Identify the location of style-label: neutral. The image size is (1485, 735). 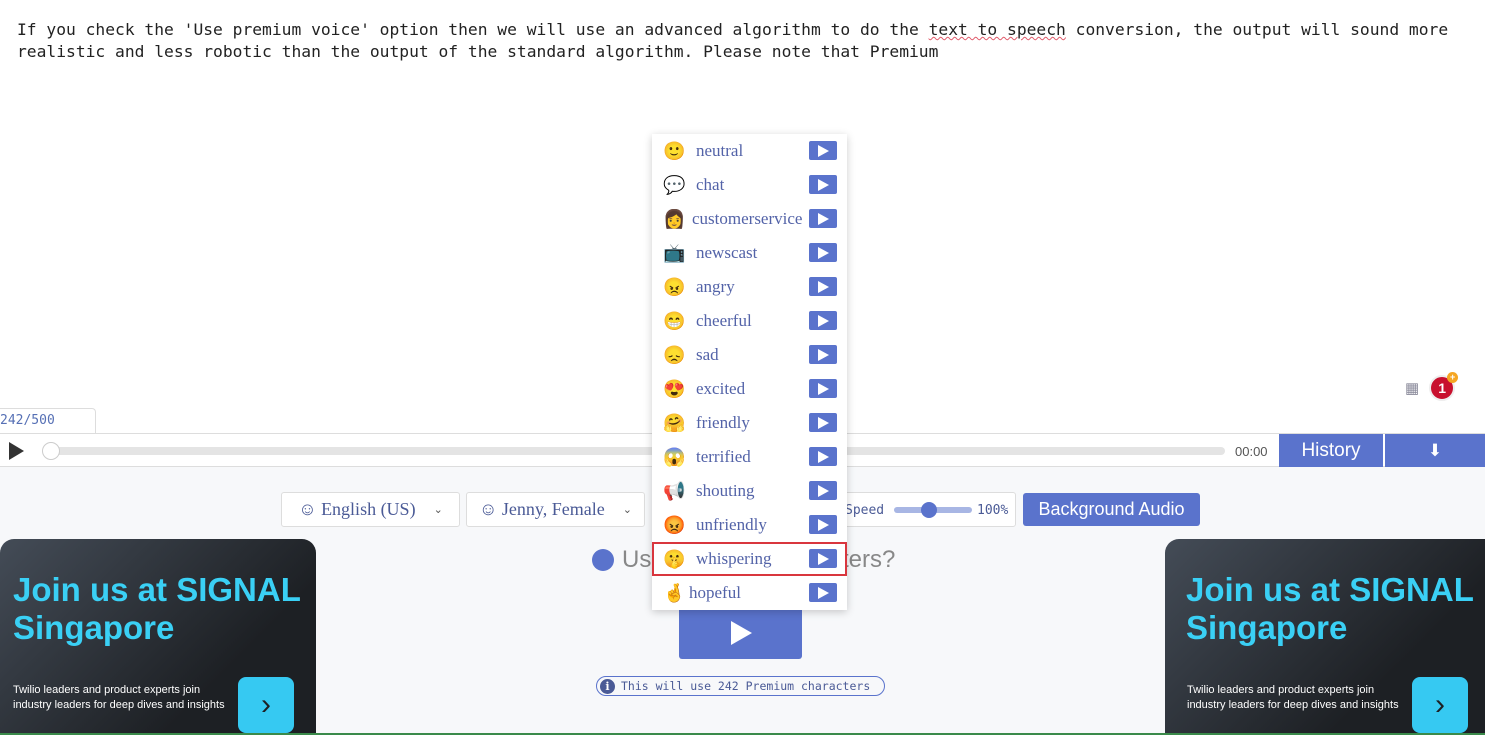
(720, 150).